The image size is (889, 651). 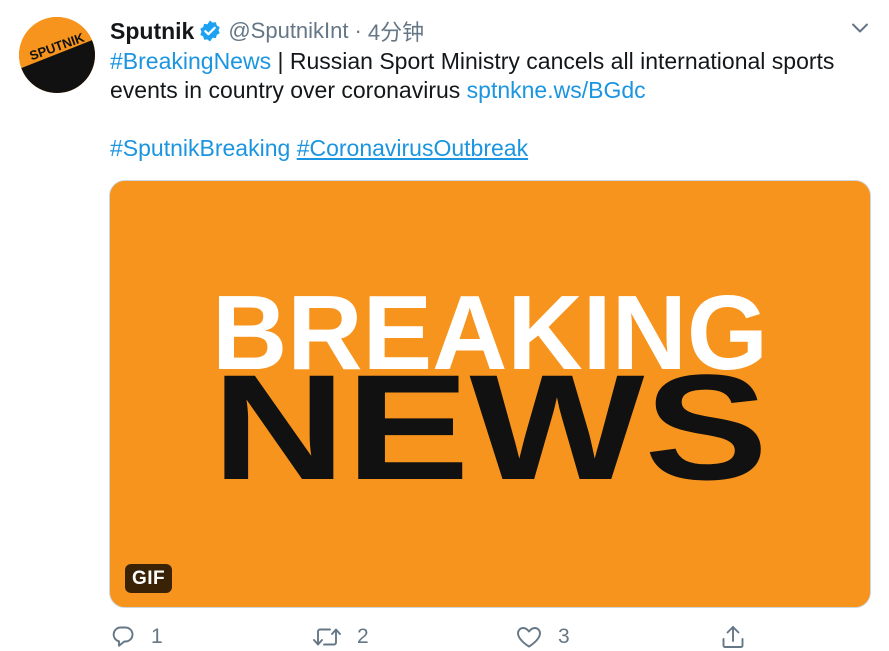 I want to click on heart-icon, so click(x=529, y=637).